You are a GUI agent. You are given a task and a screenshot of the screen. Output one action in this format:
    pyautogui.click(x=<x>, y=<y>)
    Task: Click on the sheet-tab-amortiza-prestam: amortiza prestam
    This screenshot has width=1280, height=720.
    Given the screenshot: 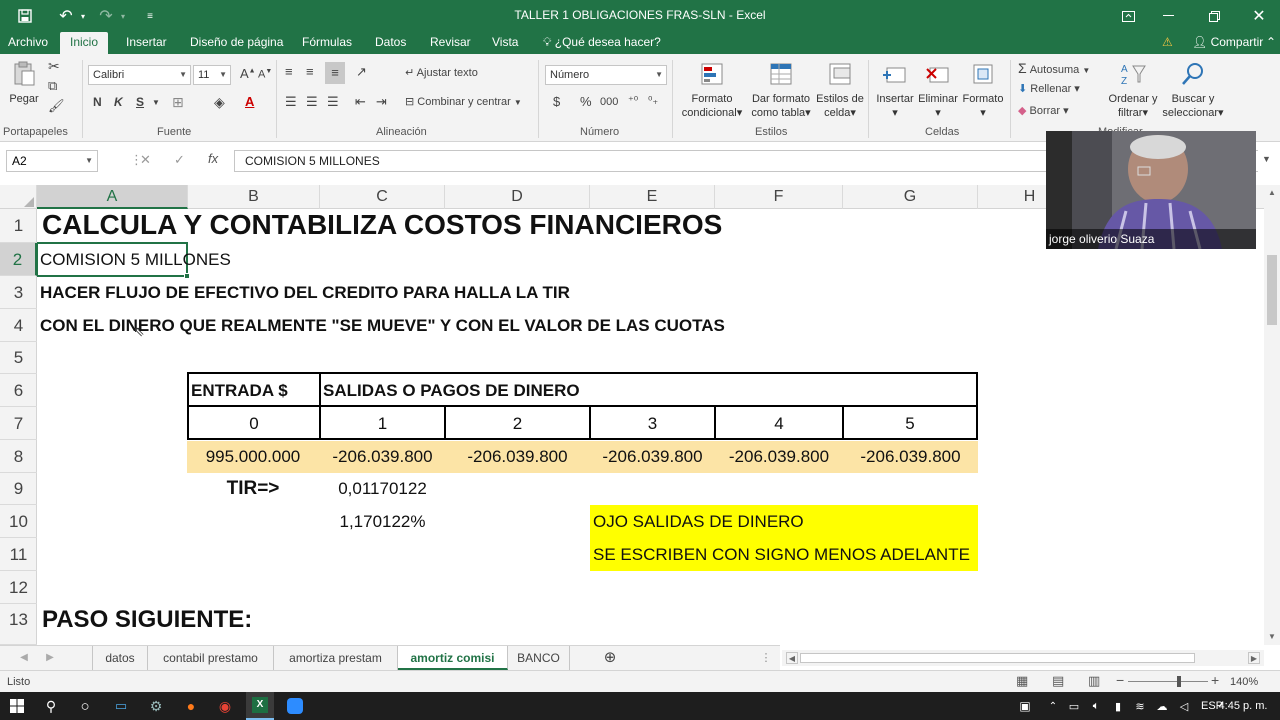 What is the action you would take?
    pyautogui.click(x=336, y=658)
    